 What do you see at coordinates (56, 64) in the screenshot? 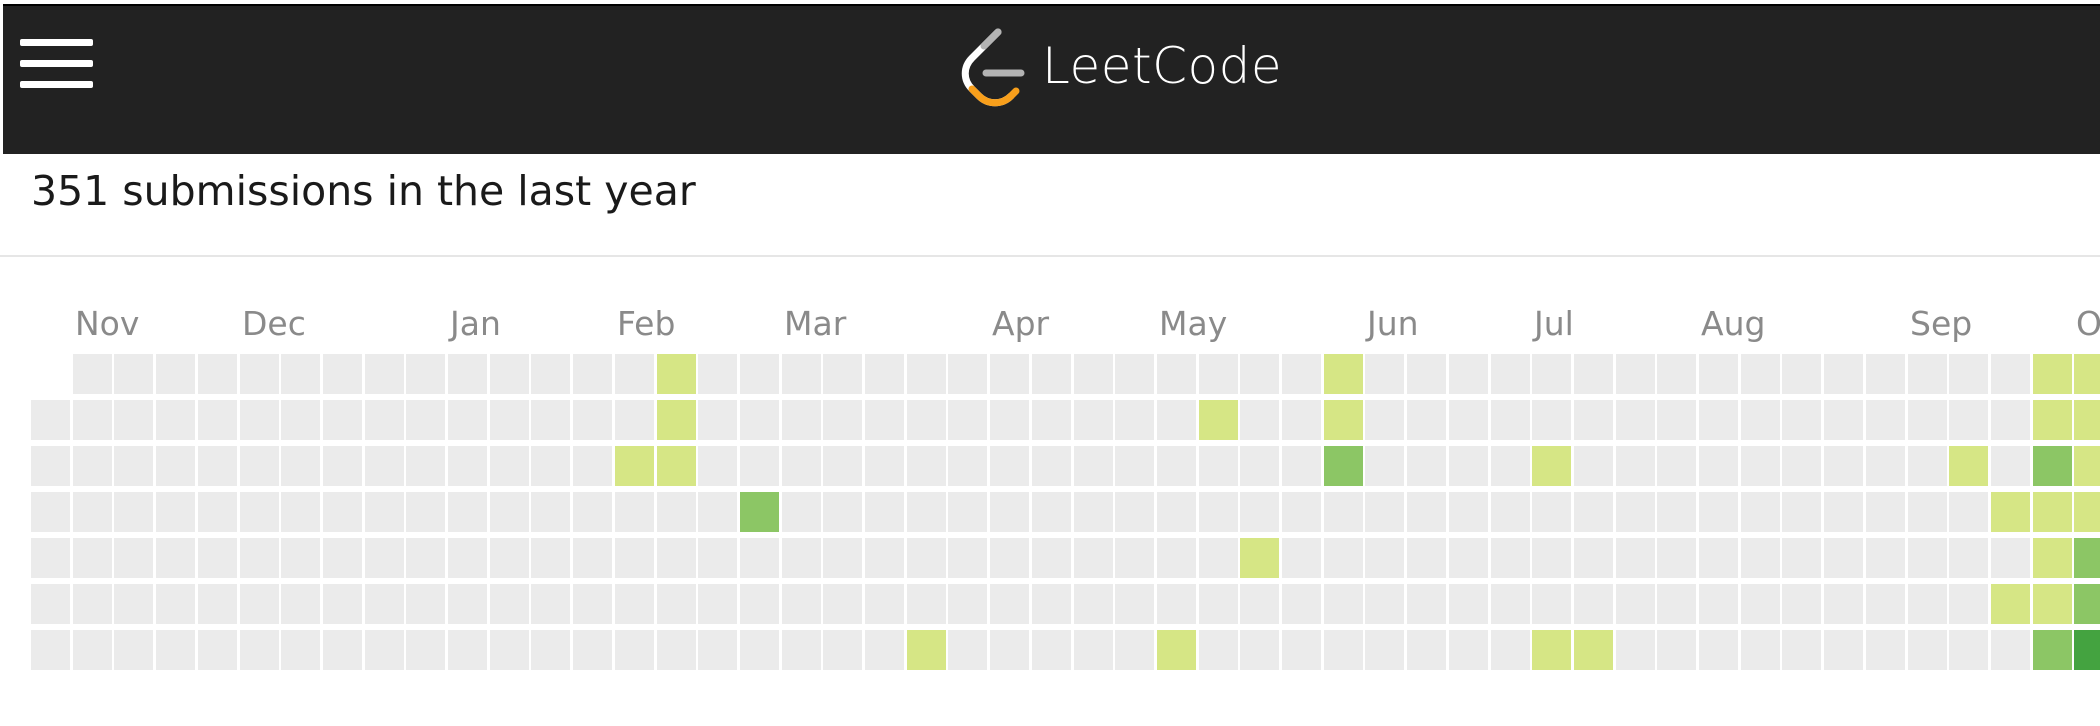
I see `hamburger-menu-icon` at bounding box center [56, 64].